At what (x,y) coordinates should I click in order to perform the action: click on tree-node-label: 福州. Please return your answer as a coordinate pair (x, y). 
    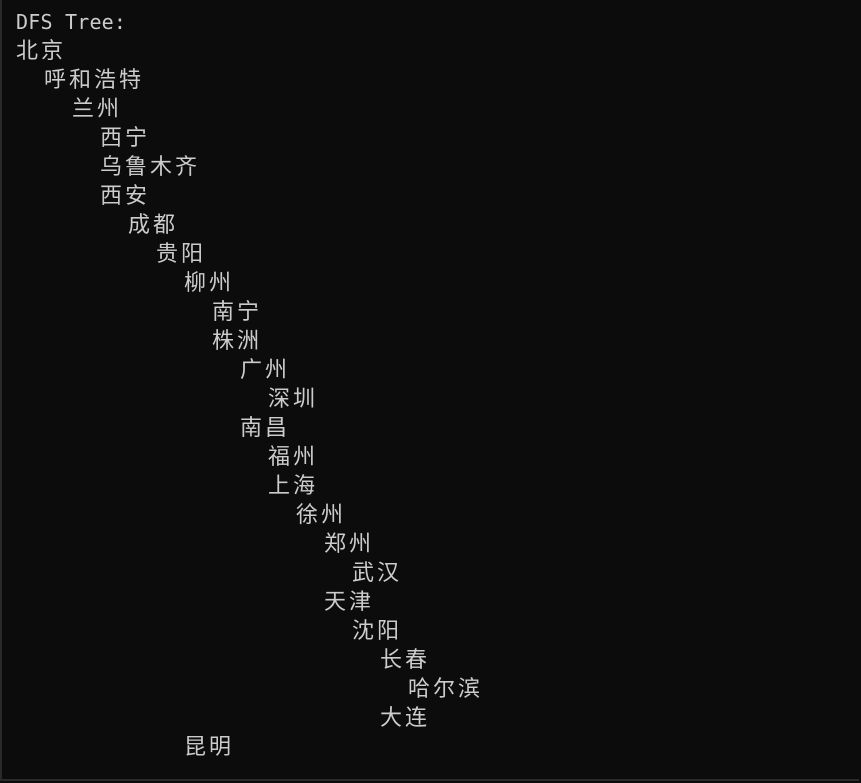
    Looking at the image, I should click on (293, 457).